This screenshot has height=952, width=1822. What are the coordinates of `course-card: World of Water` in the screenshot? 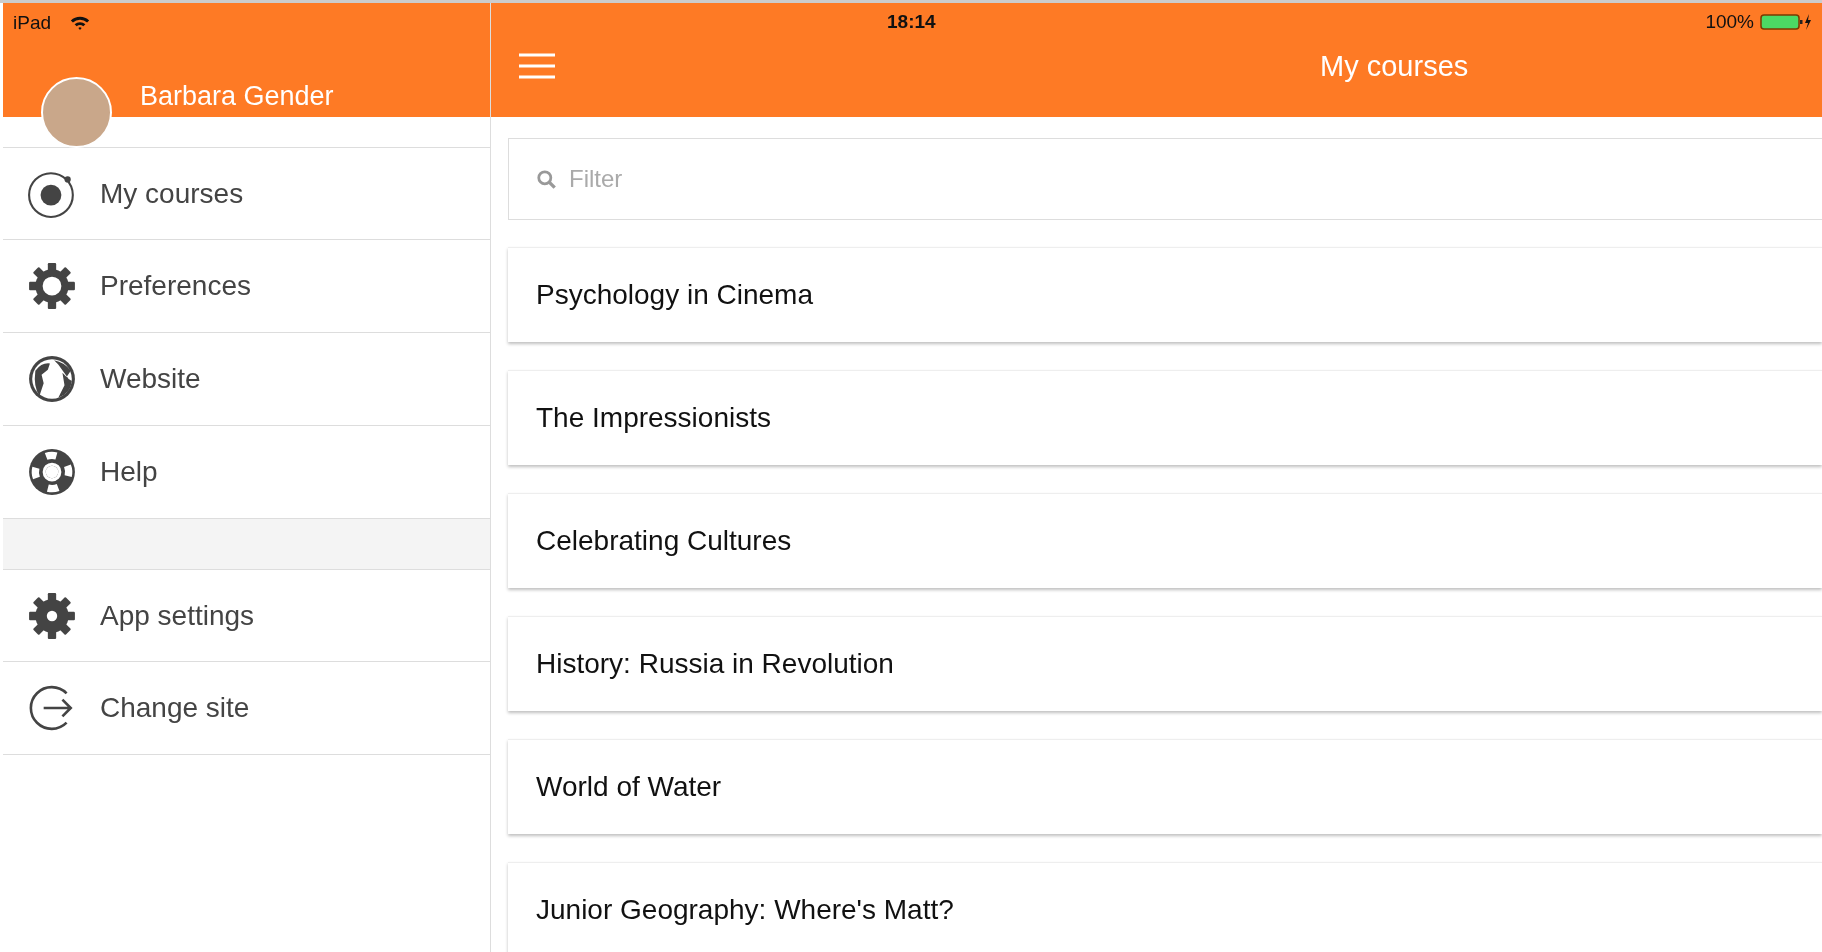 It's located at (1165, 786).